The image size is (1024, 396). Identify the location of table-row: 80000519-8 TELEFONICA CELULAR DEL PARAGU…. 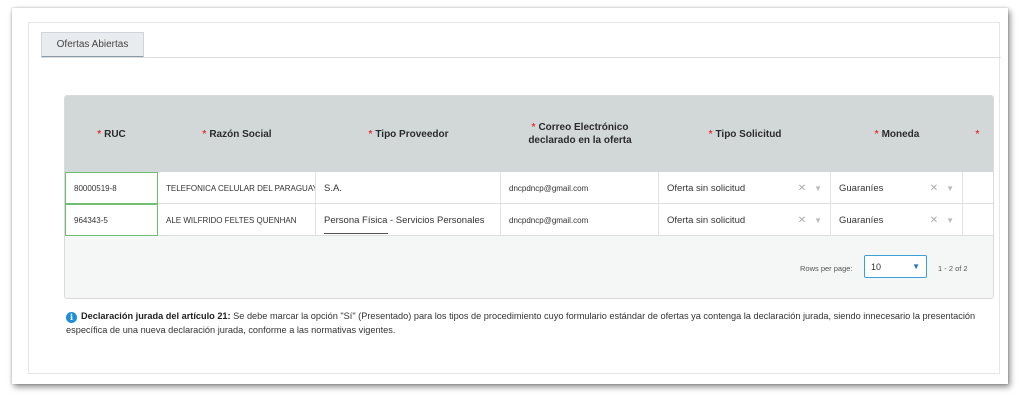
(529, 188).